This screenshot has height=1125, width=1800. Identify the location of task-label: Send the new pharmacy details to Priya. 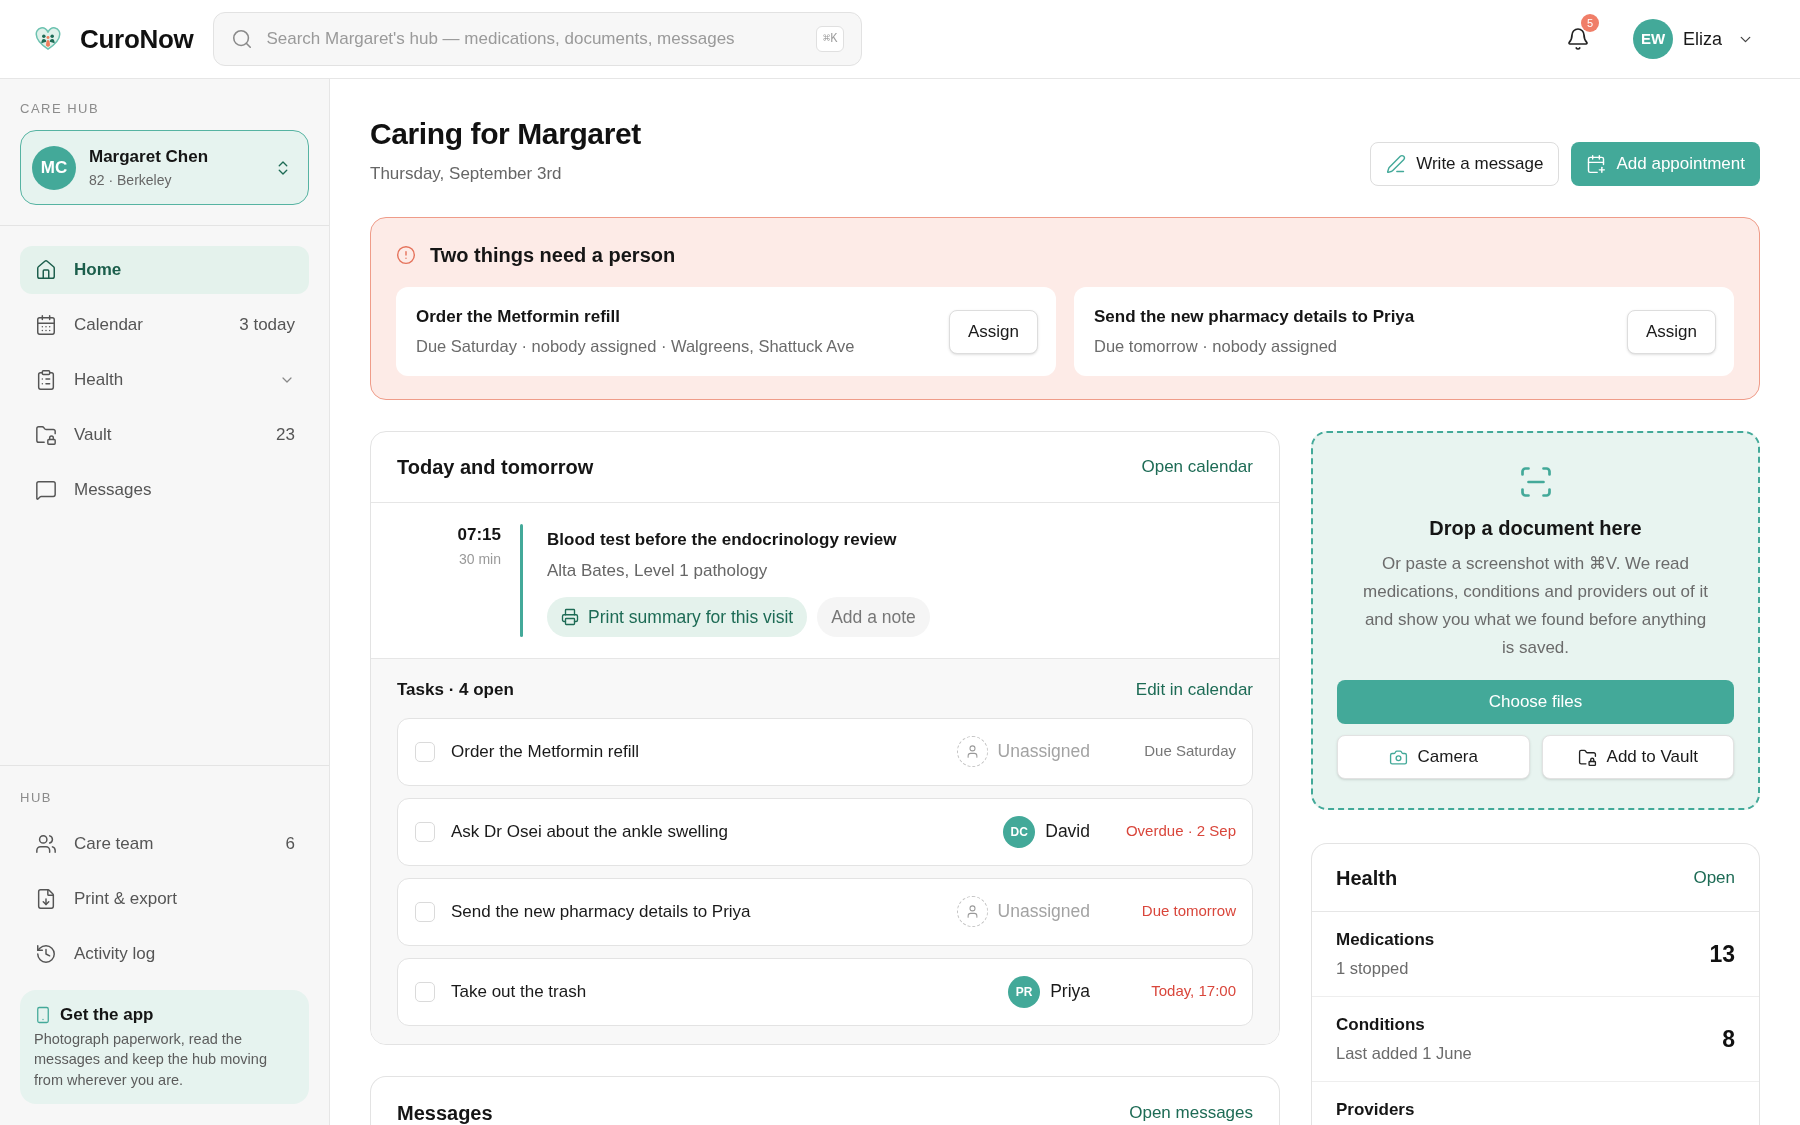
(601, 911).